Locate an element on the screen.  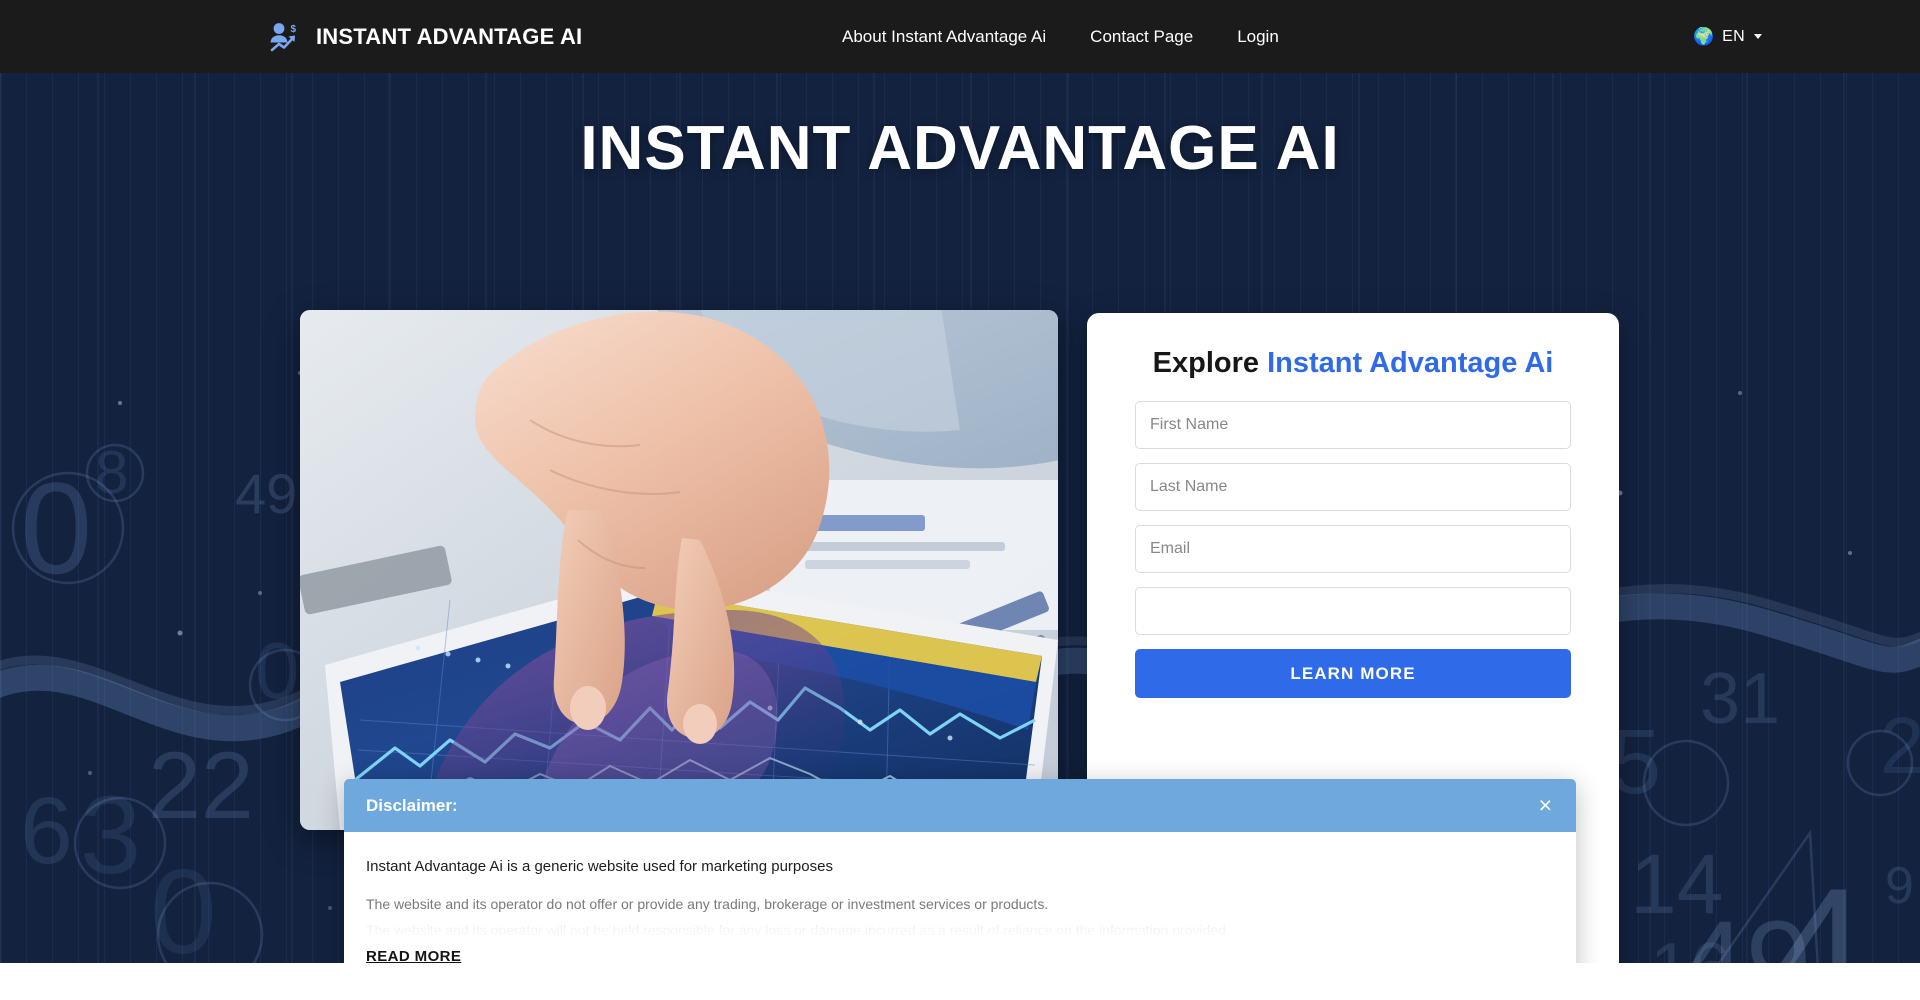
learn-more-button: LEARN MORE is located at coordinates (1353, 674).